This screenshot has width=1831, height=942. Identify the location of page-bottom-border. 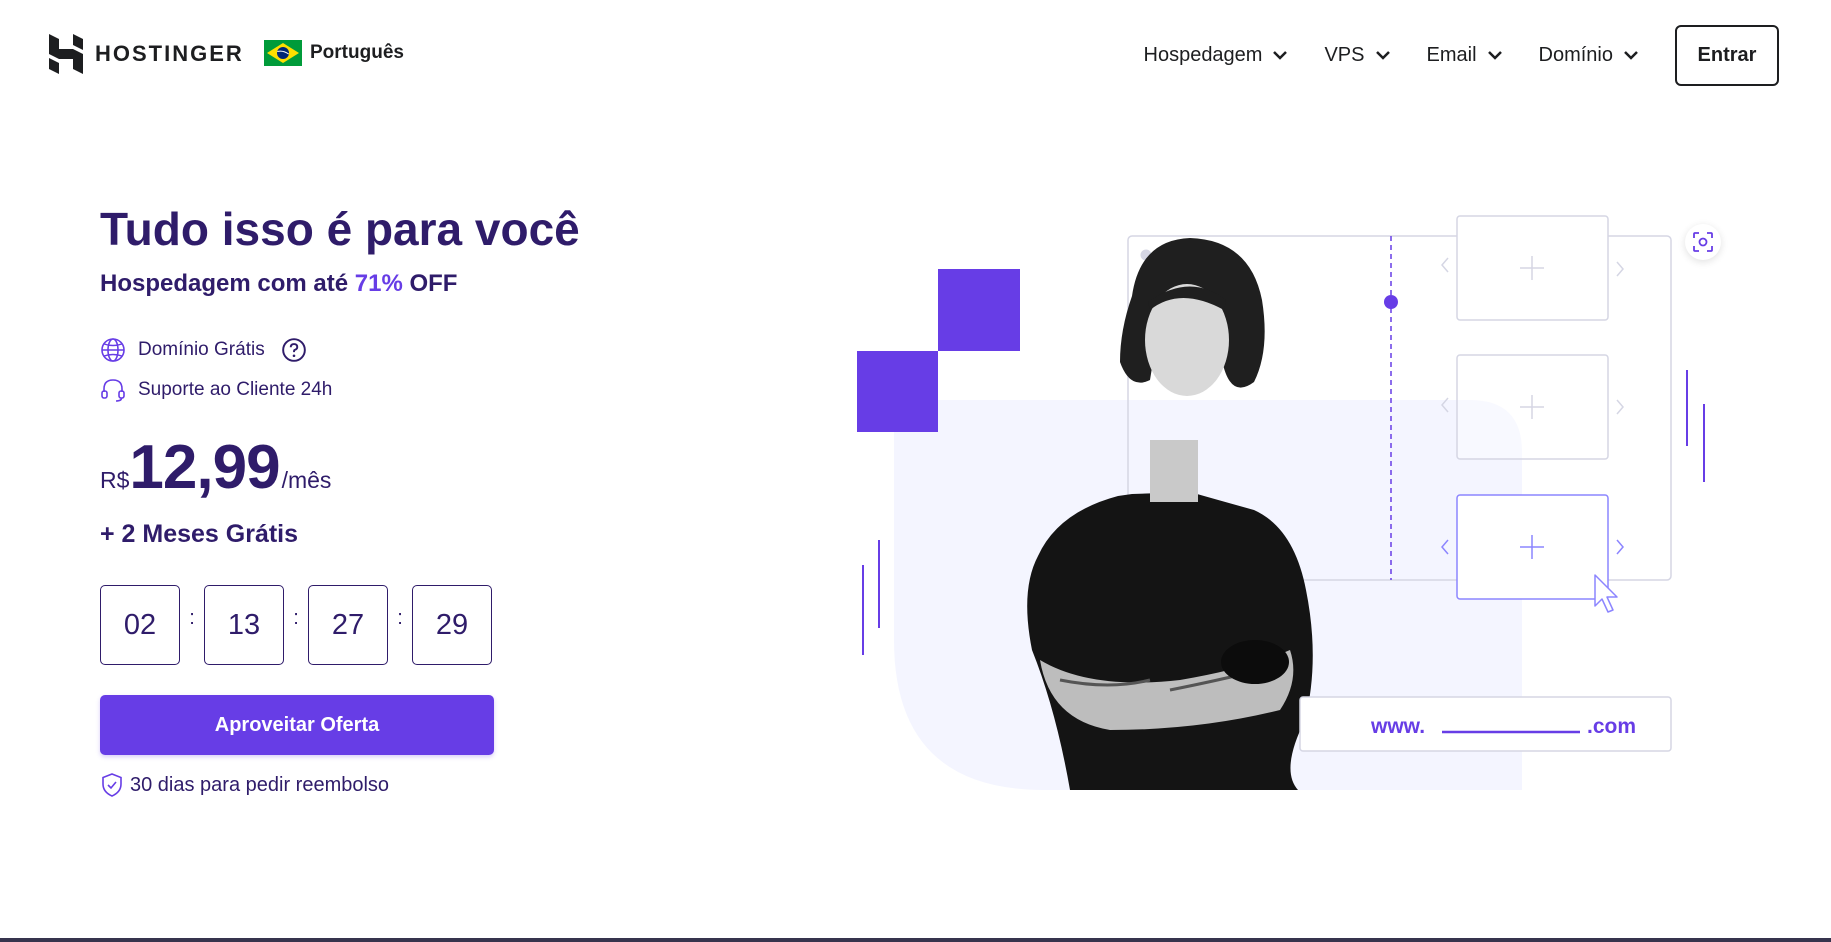
(915, 940).